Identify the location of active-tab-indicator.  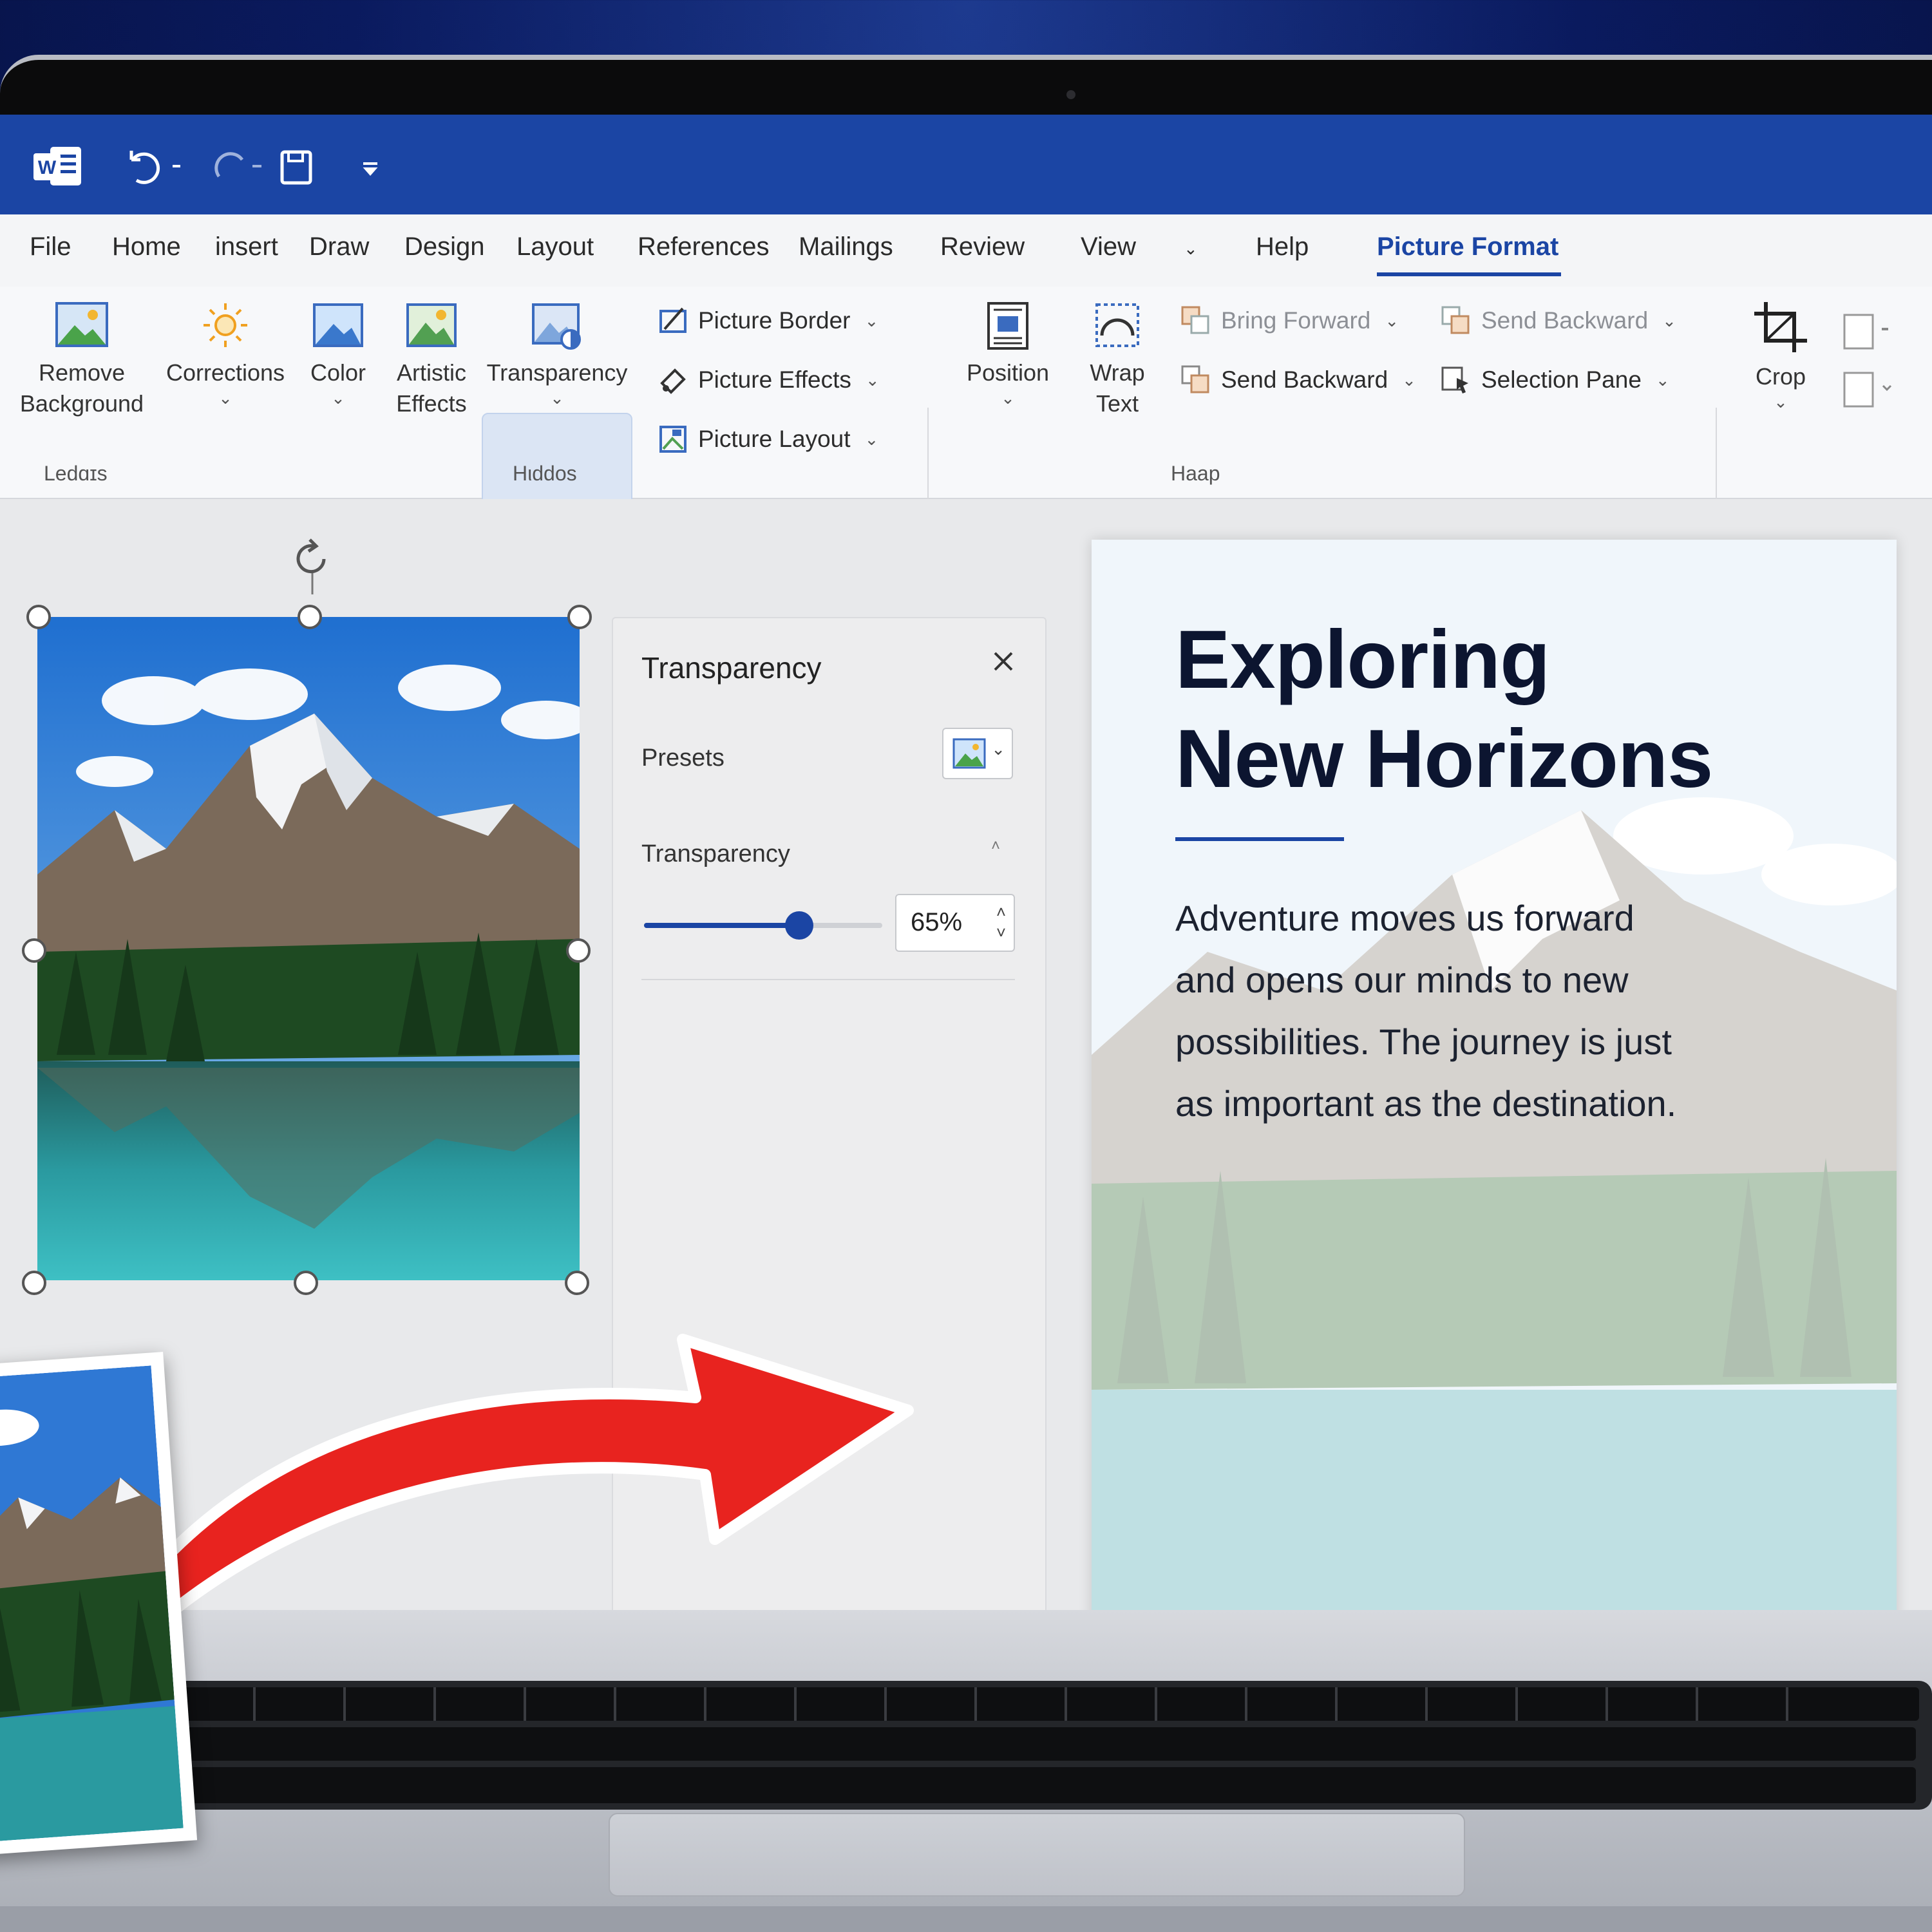
(1469, 274).